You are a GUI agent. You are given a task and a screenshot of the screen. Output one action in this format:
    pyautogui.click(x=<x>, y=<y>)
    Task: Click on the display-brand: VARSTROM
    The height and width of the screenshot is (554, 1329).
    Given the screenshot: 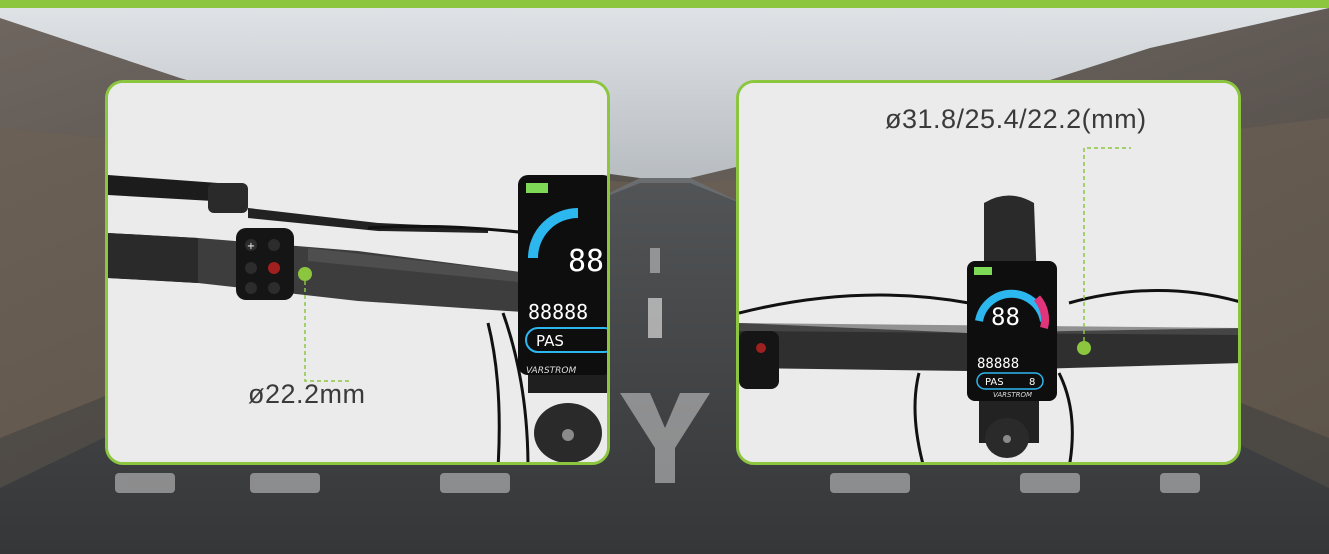 What is the action you would take?
    pyautogui.click(x=551, y=371)
    